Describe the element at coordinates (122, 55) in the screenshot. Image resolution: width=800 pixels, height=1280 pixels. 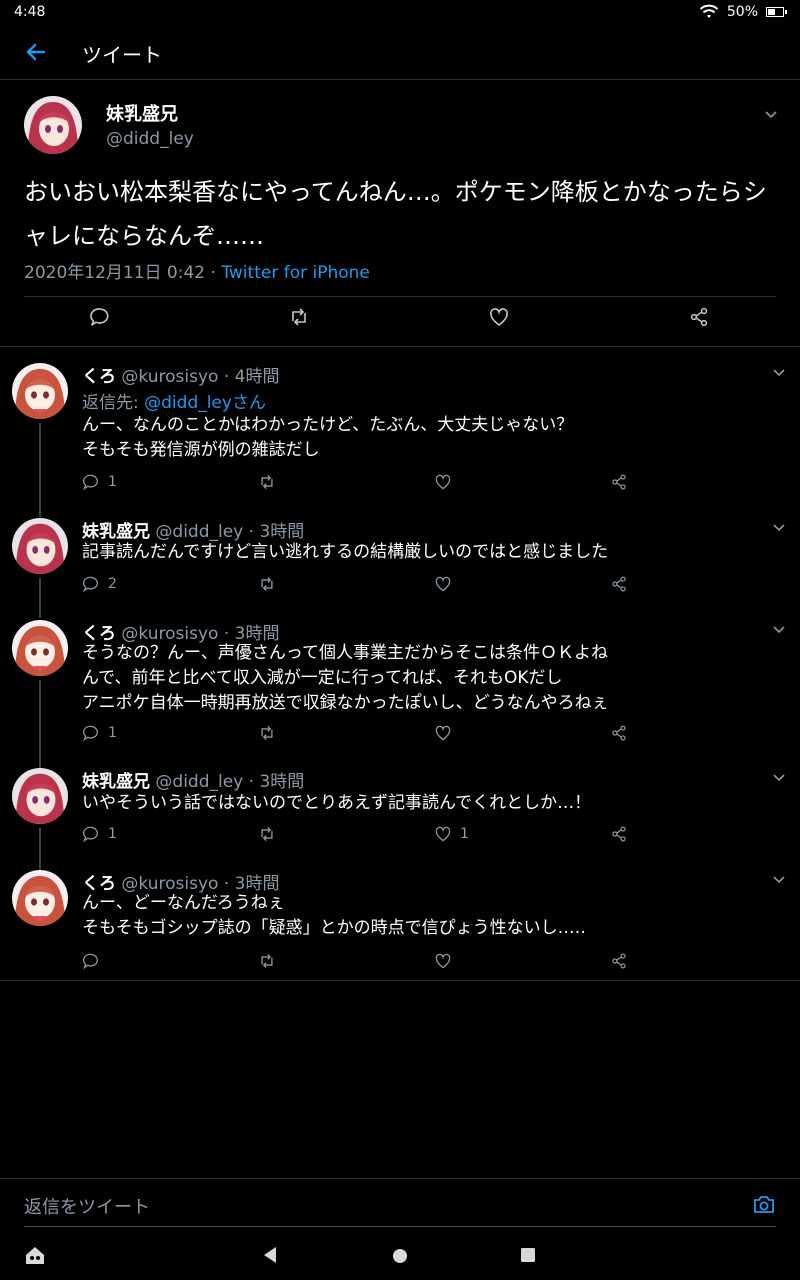
I see `page-title: ツイート` at that location.